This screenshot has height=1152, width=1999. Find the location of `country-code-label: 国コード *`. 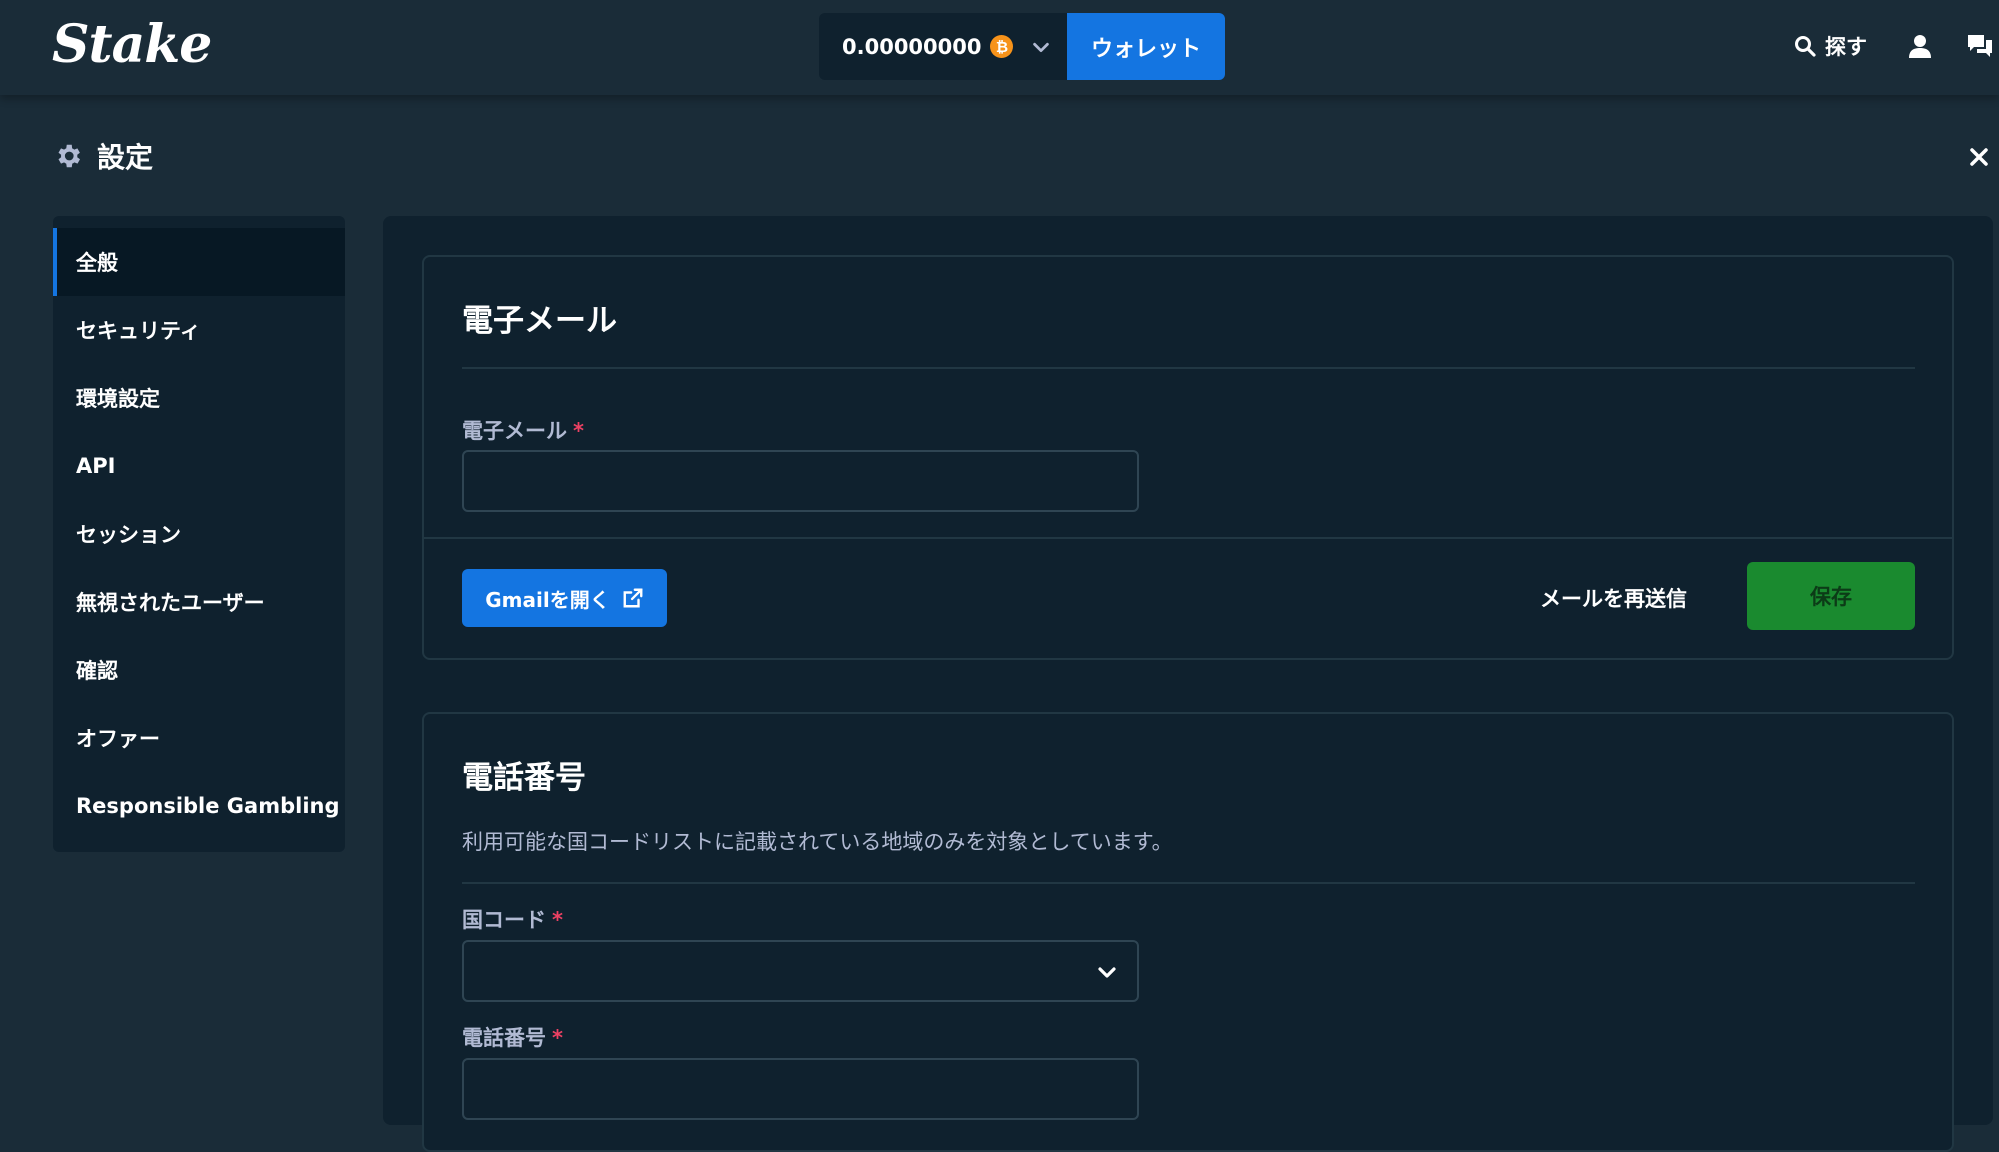

country-code-label: 国コード * is located at coordinates (512, 919).